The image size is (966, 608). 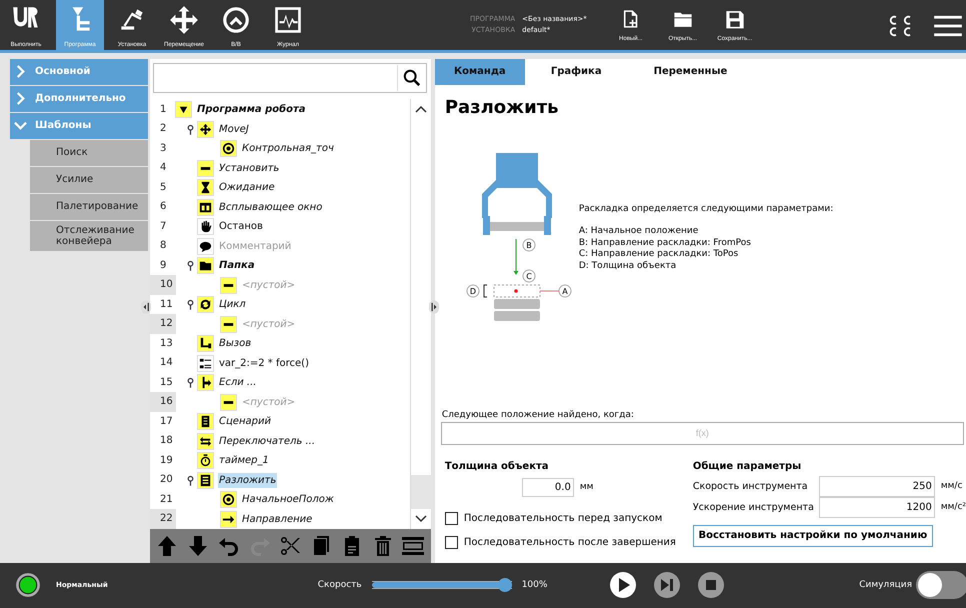 What do you see at coordinates (288, 500) in the screenshot?
I see `tree-node: НачальноеПолож` at bounding box center [288, 500].